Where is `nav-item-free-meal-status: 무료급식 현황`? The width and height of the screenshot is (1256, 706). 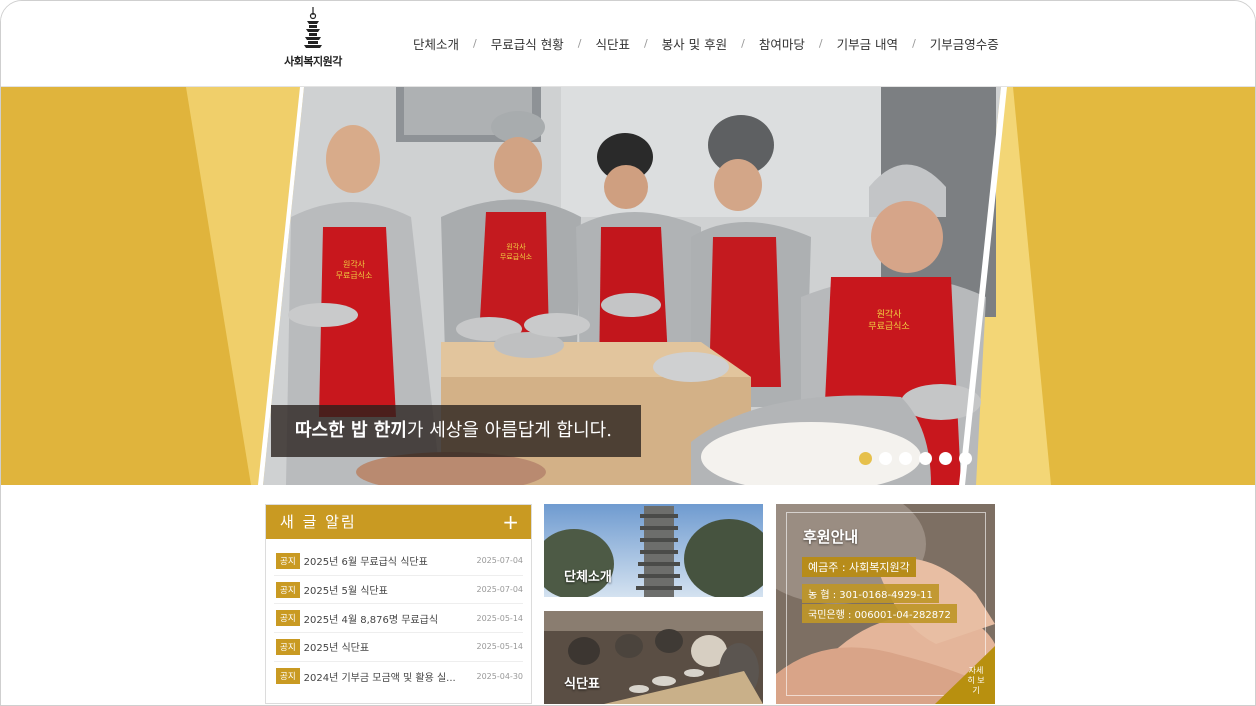
nav-item-free-meal-status: 무료급식 현황 is located at coordinates (527, 43).